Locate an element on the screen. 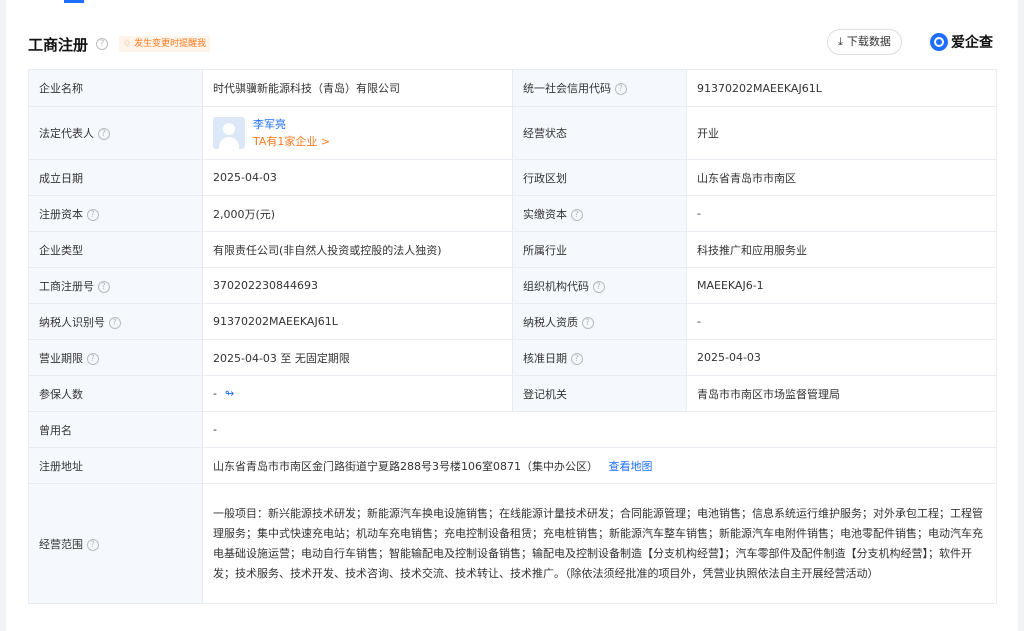  value-reg-capital: 2,000万(元) is located at coordinates (357, 213).